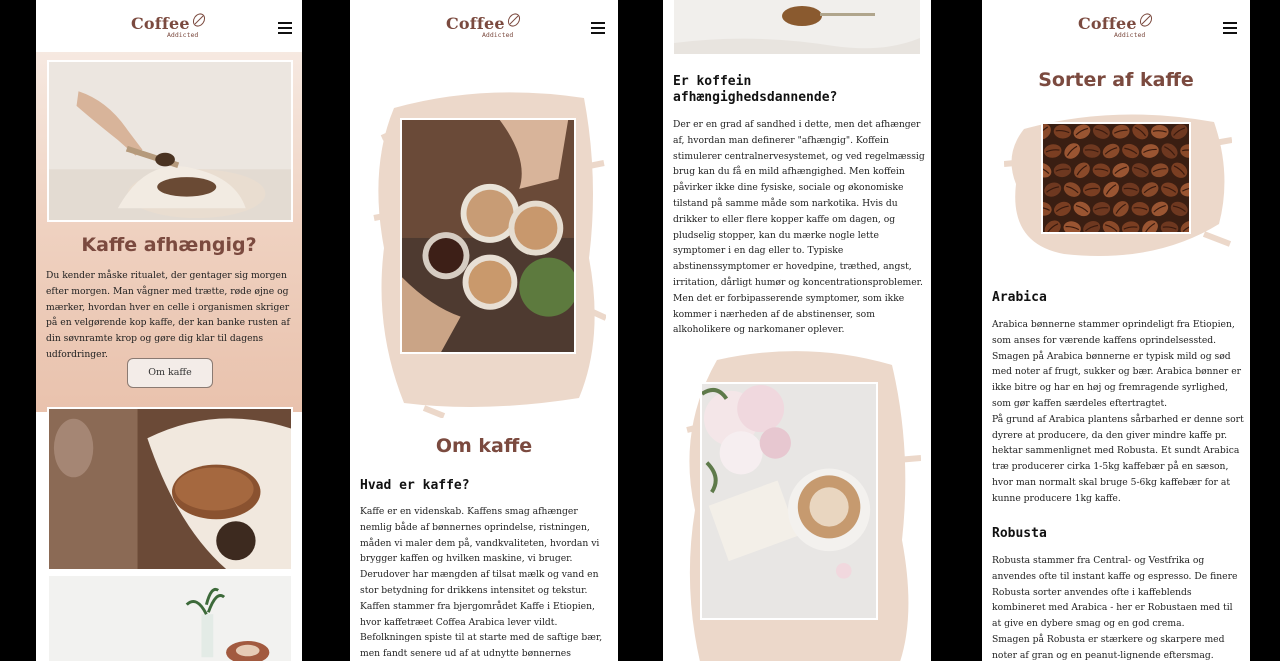 The width and height of the screenshot is (1280, 661). I want to click on image-coffee-filter, so click(170, 489).